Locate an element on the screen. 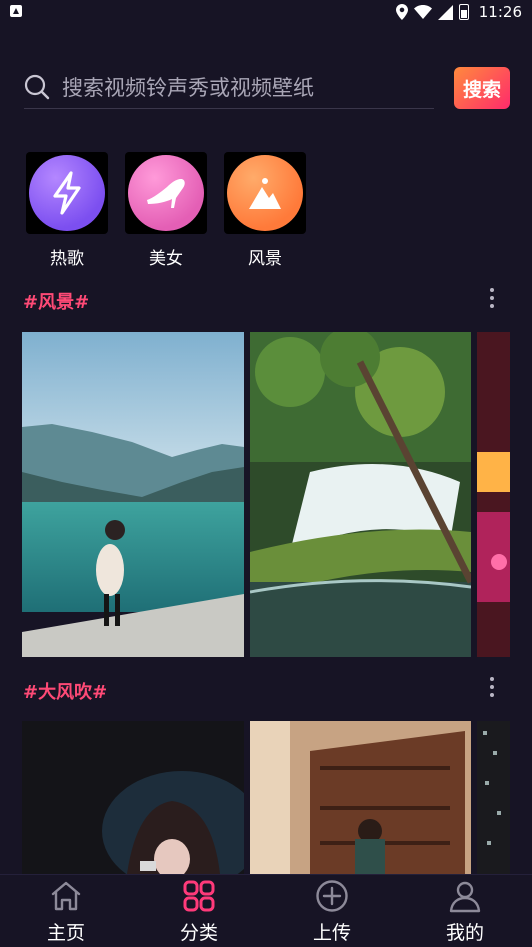  category-label: 风景 is located at coordinates (265, 259).